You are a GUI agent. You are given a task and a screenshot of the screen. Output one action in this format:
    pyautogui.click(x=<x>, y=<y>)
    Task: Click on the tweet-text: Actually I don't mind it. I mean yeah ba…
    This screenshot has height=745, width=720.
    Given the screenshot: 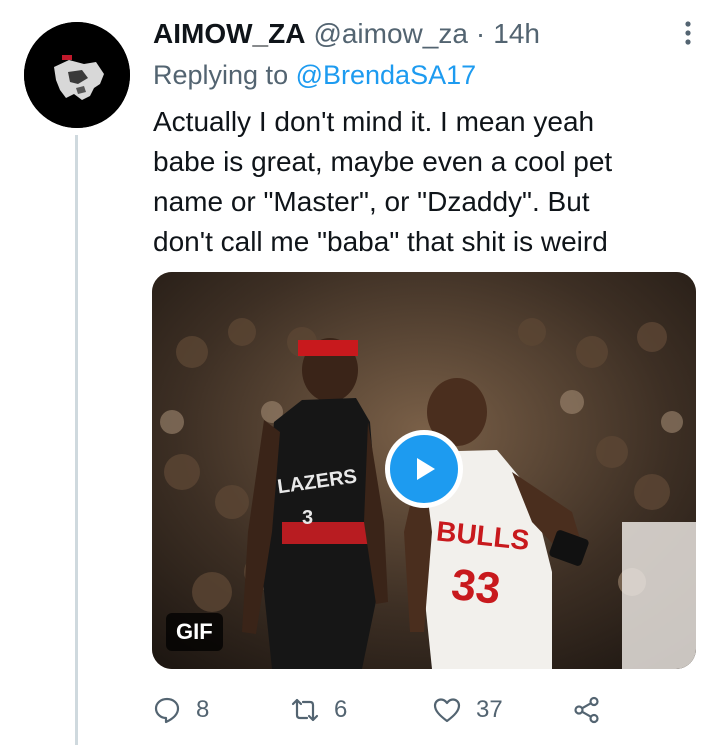 What is the action you would take?
    pyautogui.click(x=383, y=181)
    